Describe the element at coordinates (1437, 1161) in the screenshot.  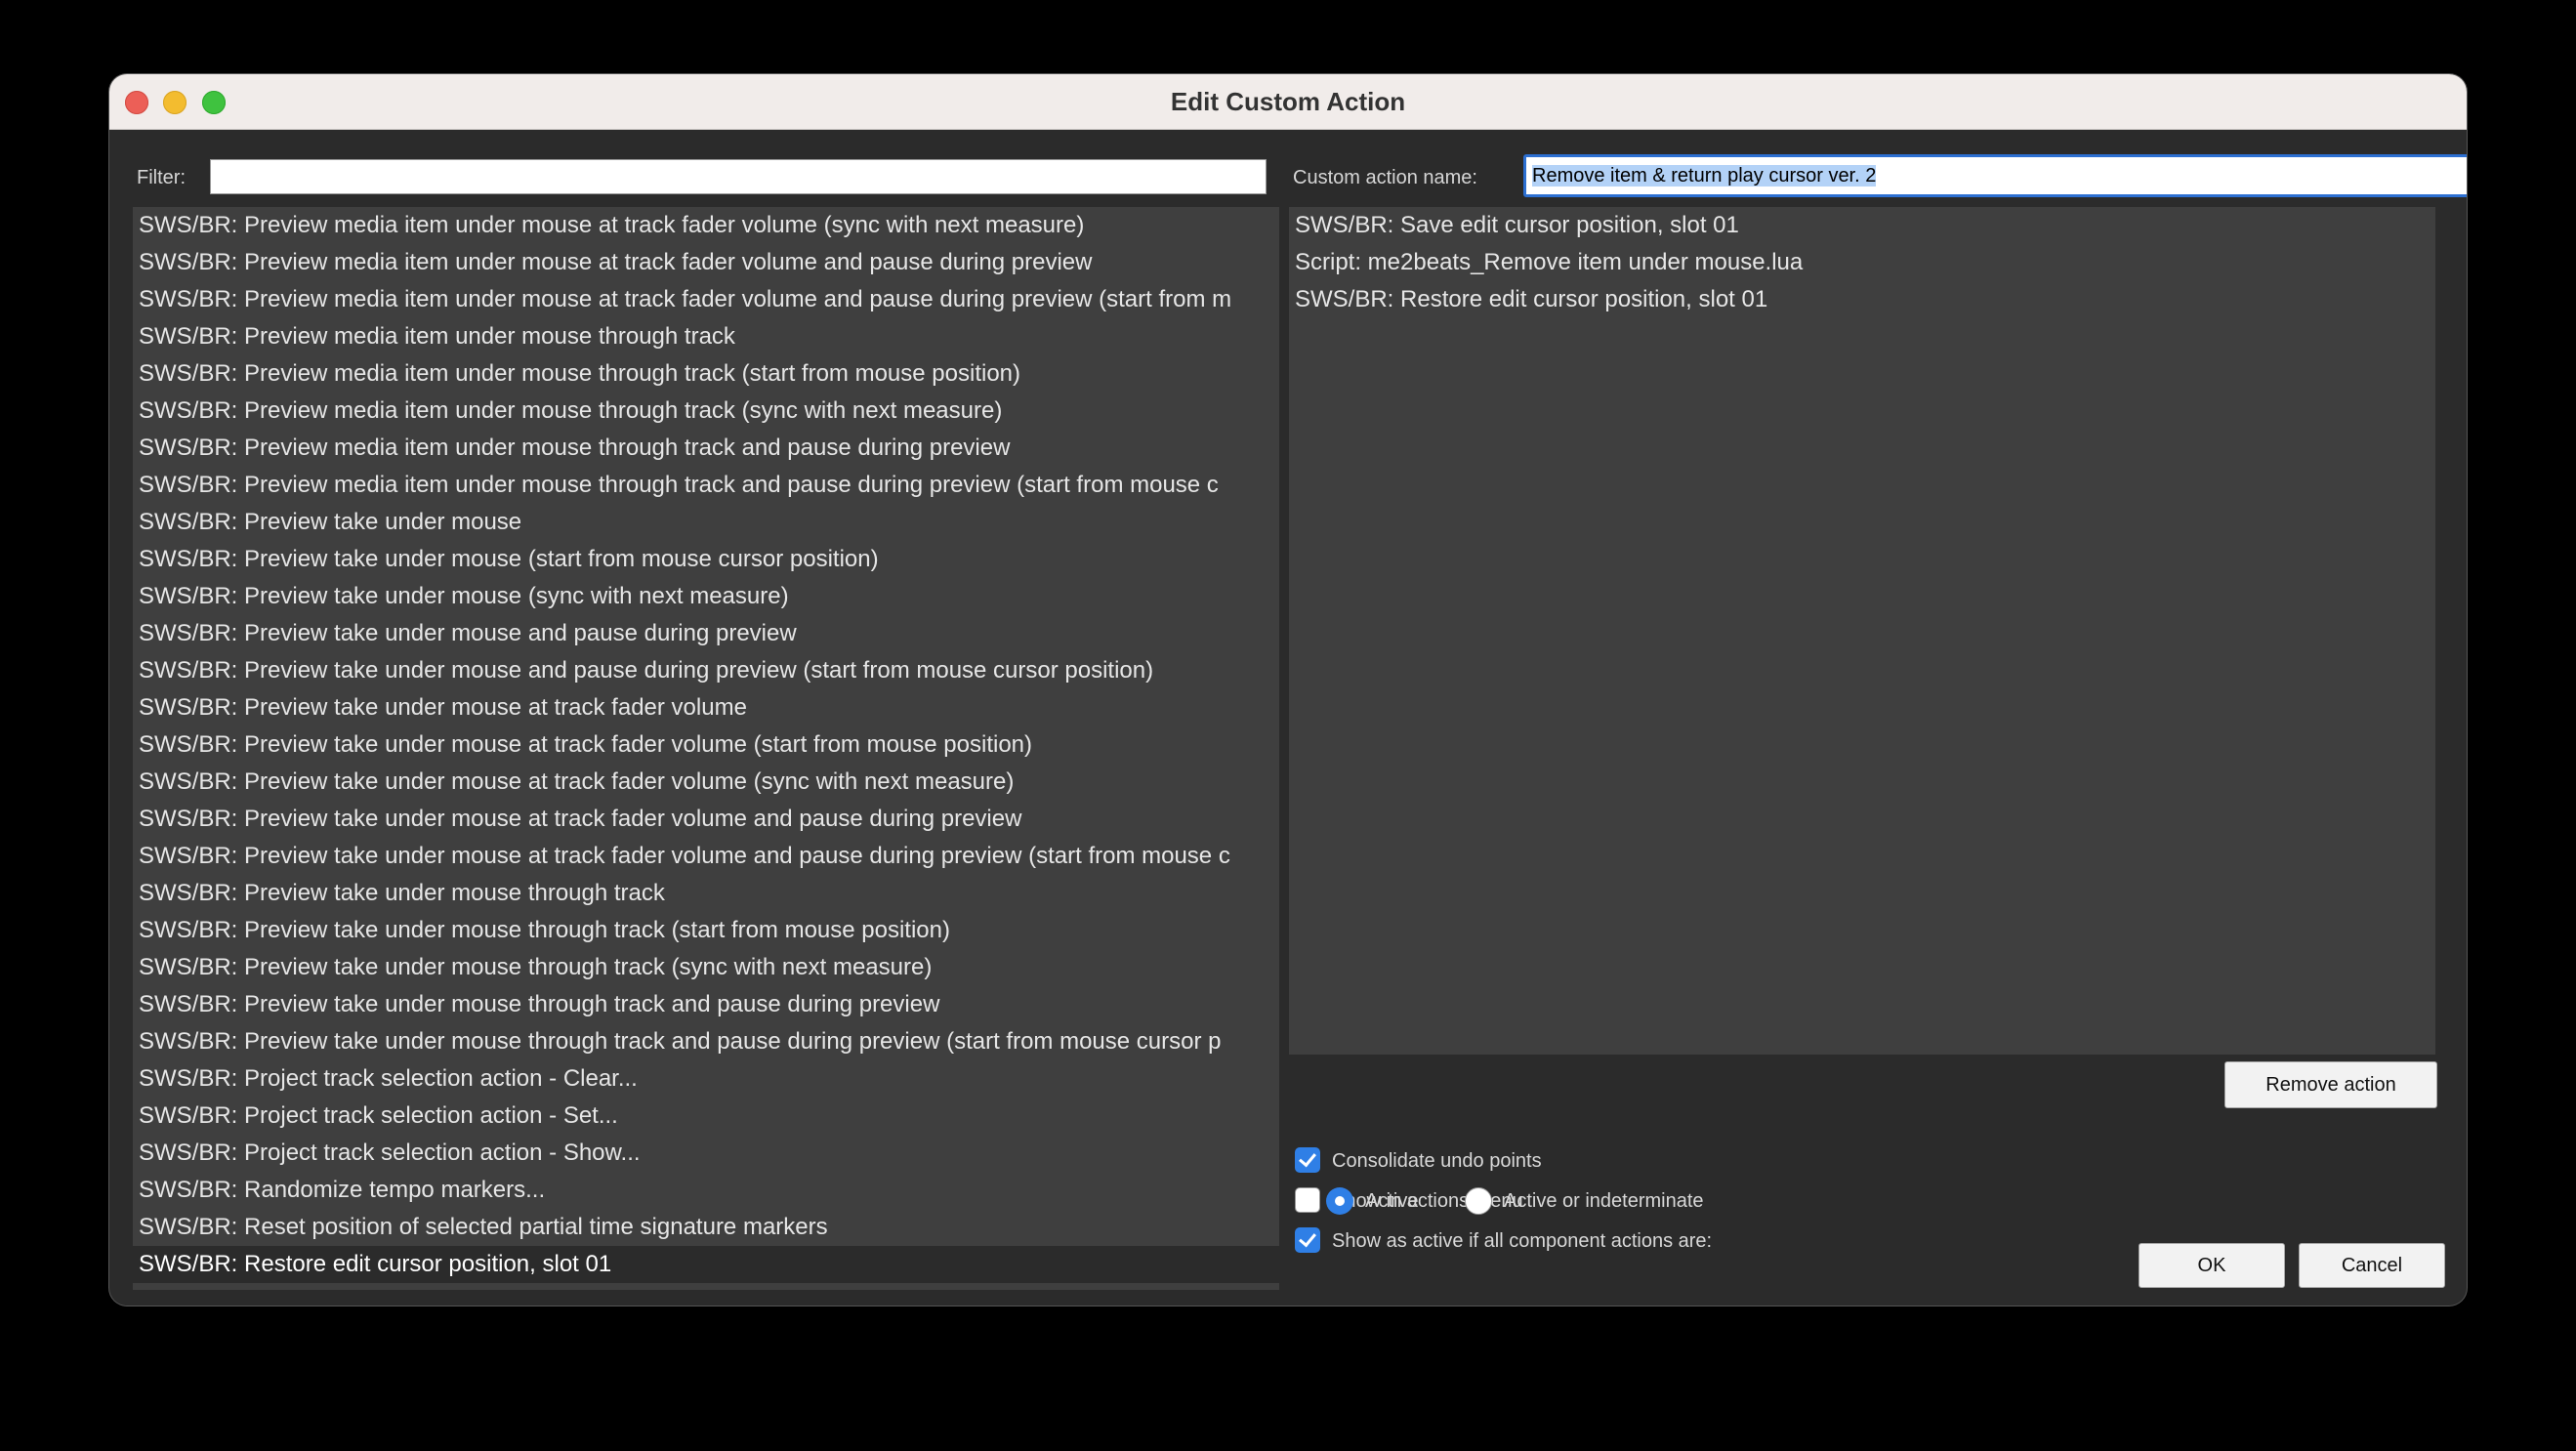
I see `consolidate-undo-label: Consolidate undo points` at that location.